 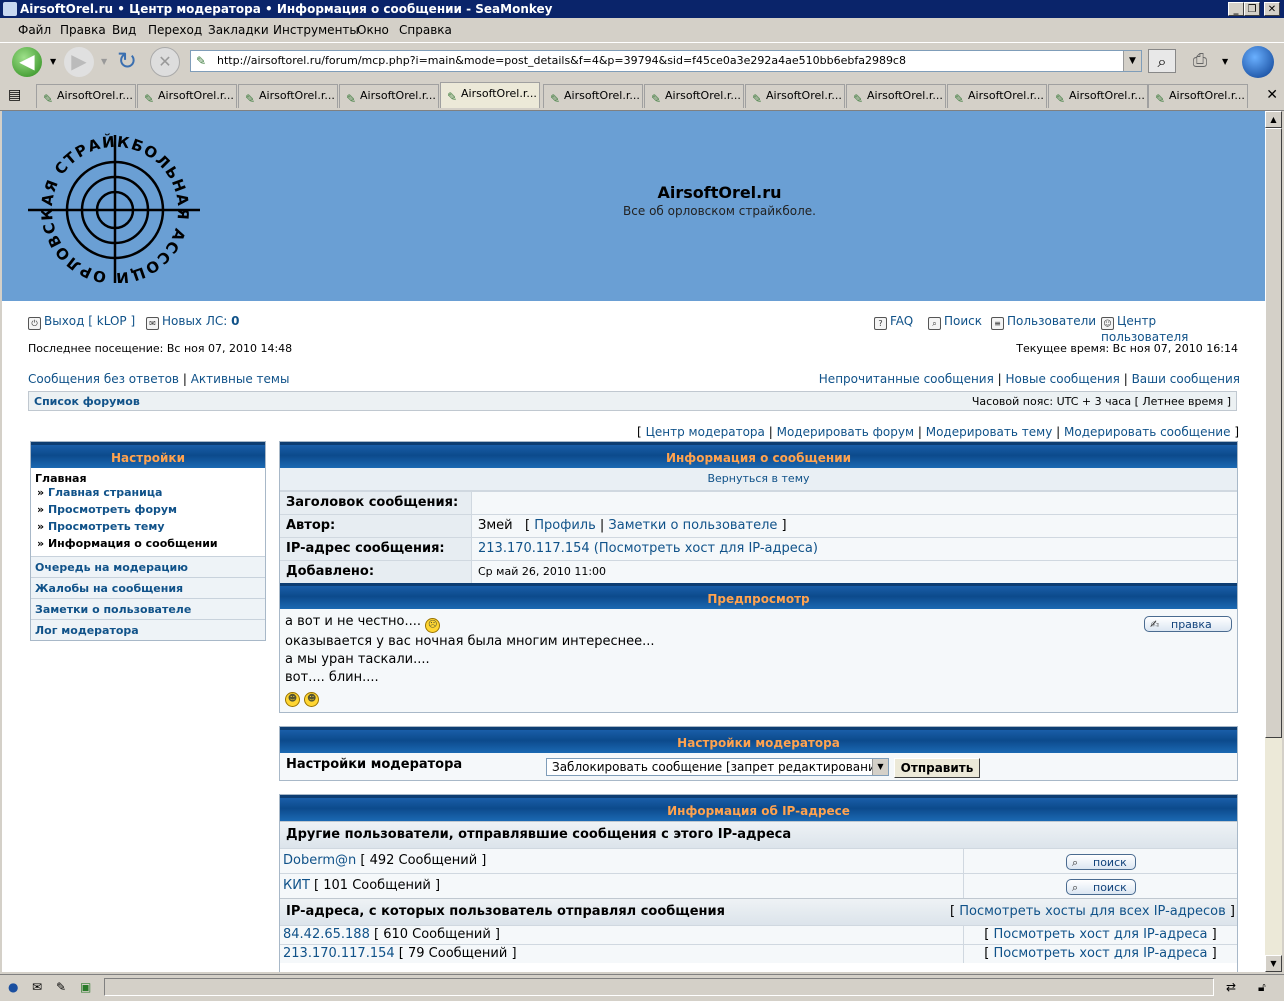 I want to click on sidebar-item-reports: Жалобы на сообщения, so click(x=148, y=588).